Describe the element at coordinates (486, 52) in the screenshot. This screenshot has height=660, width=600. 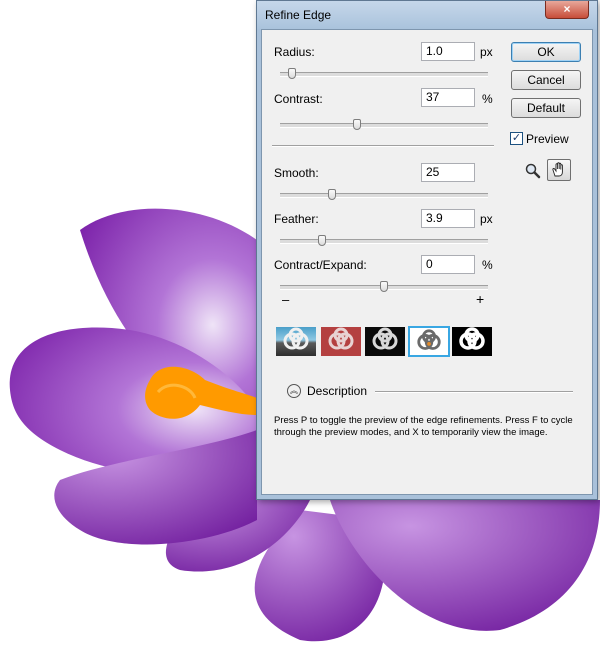
I see `radius-unit: px` at that location.